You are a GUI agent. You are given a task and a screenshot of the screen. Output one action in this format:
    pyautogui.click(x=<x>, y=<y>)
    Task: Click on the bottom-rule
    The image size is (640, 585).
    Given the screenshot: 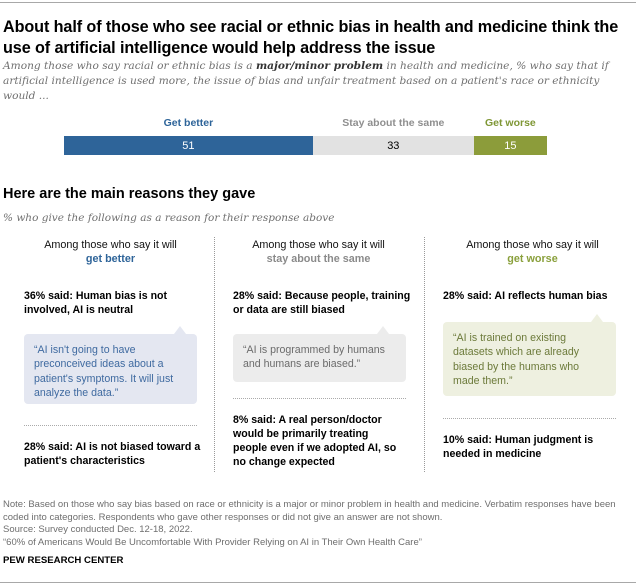 What is the action you would take?
    pyautogui.click(x=318, y=582)
    